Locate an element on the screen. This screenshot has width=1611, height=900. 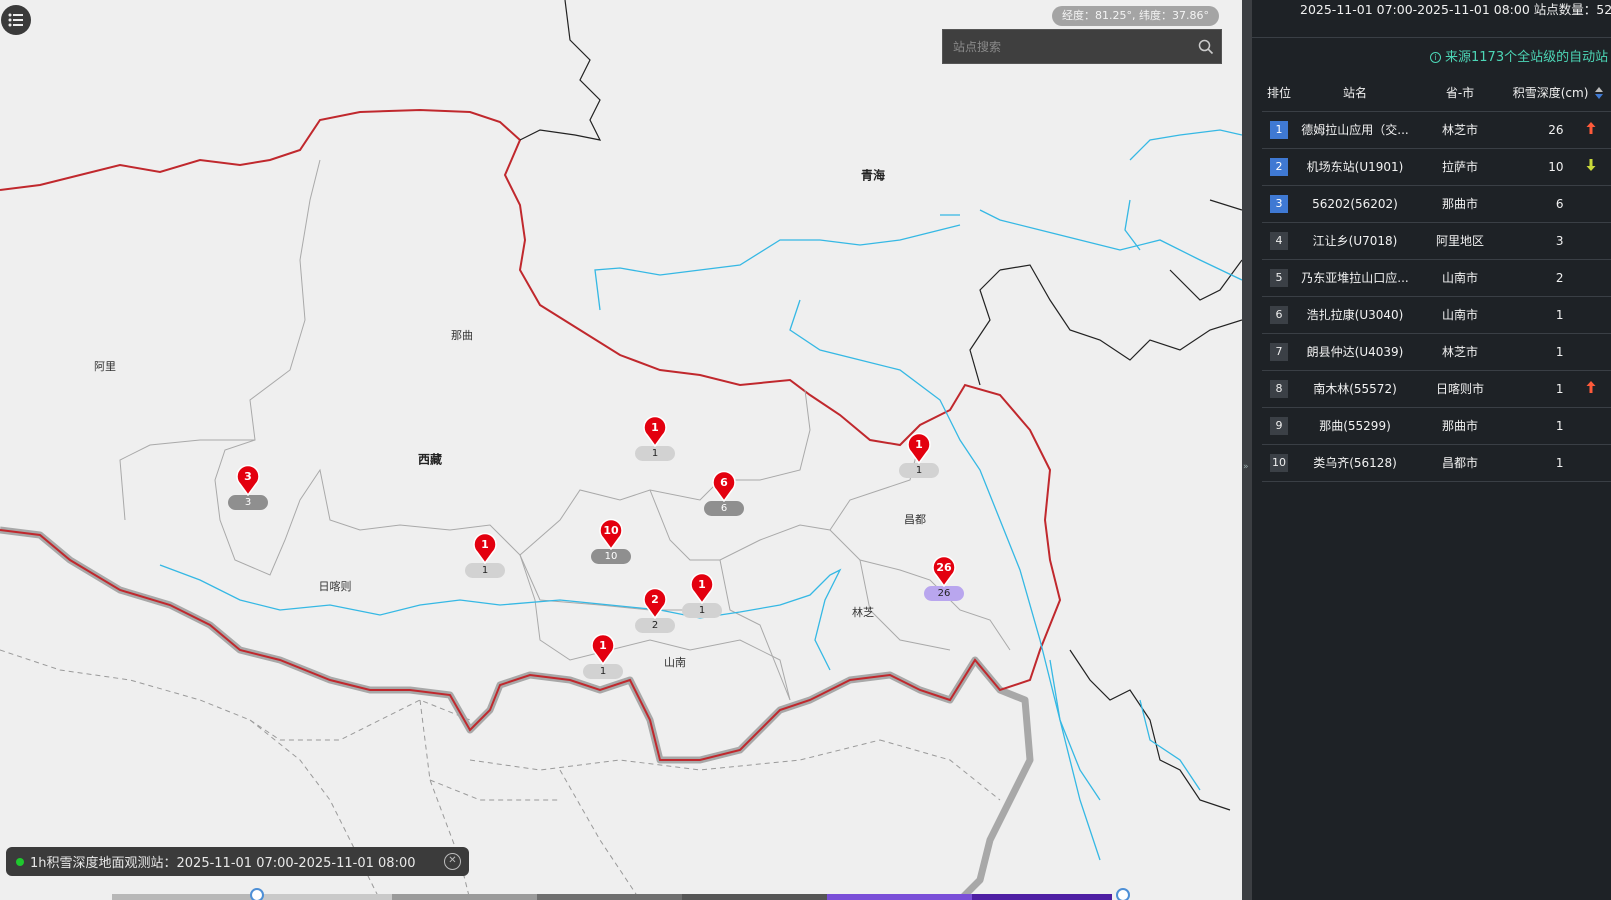
active-dot-icon is located at coordinates (20, 861).